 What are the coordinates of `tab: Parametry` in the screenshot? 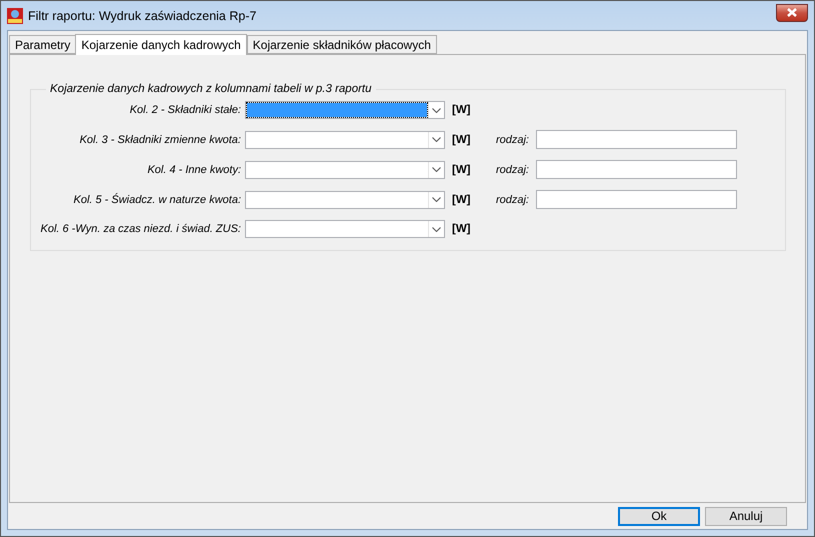 It's located at (42, 44).